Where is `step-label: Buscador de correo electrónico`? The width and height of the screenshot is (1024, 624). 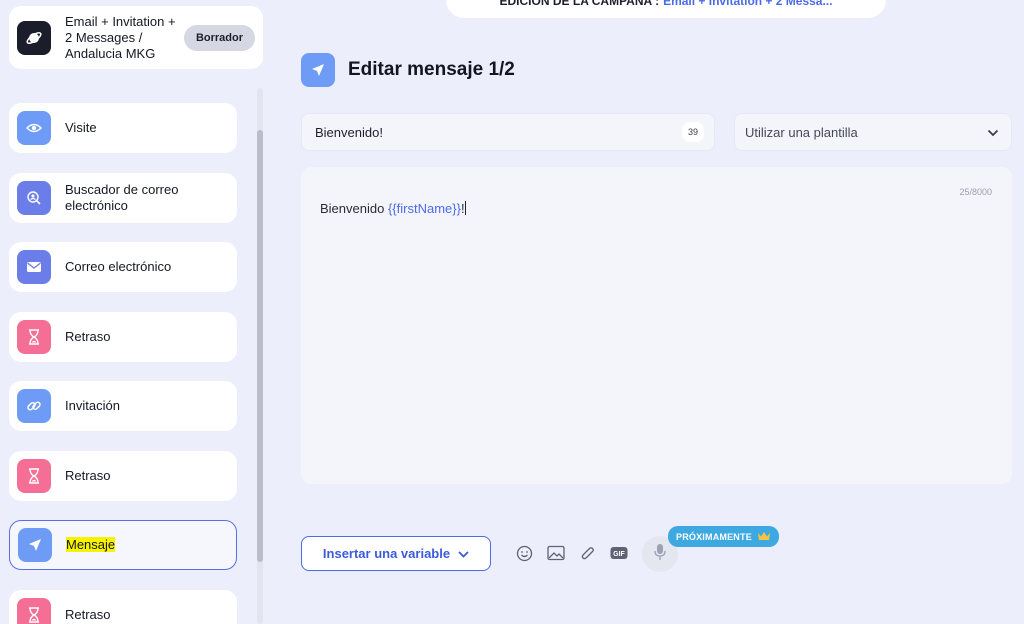 step-label: Buscador de correo electrónico is located at coordinates (122, 197).